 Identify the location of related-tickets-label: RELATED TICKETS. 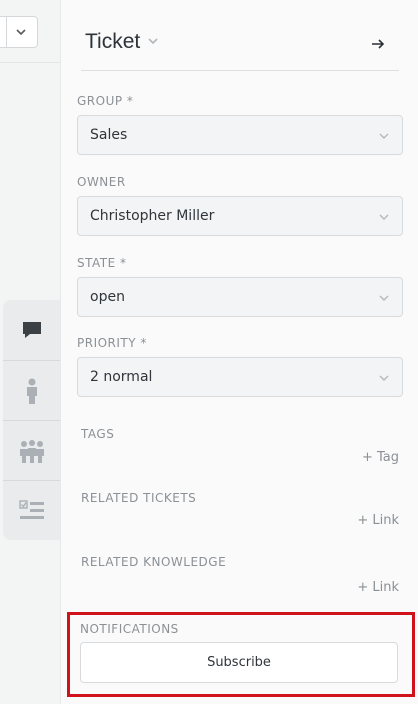
(139, 498).